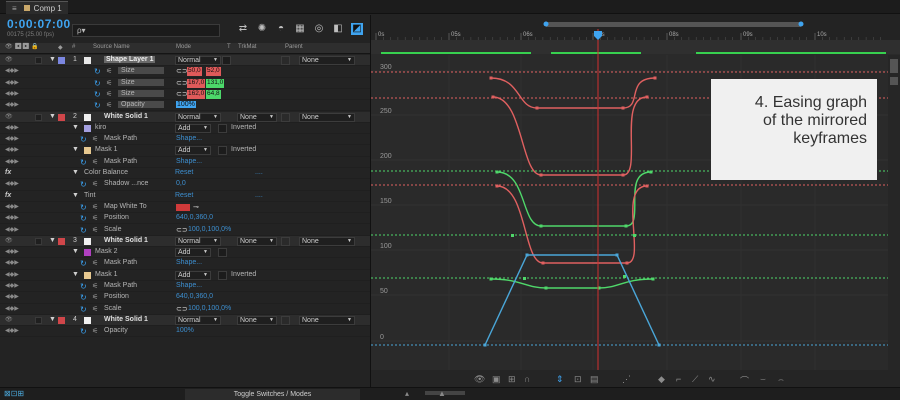  Describe the element at coordinates (106, 251) in the screenshot. I see `mask-name: Mask 2` at that location.